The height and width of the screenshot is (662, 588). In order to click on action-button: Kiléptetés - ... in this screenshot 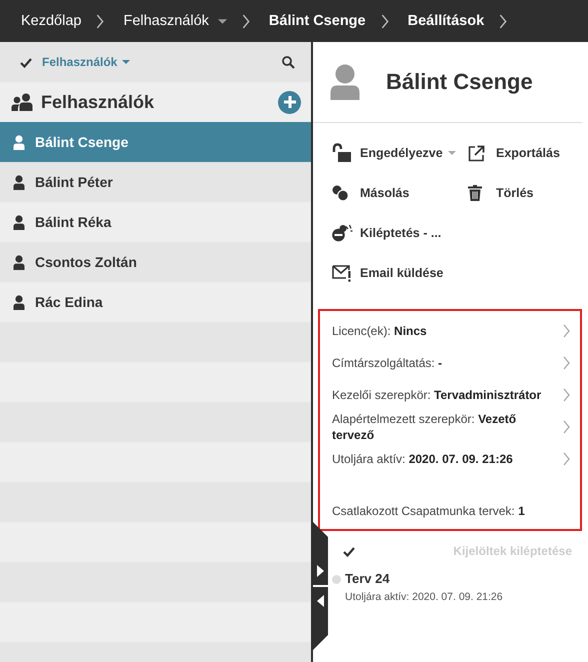, I will do `click(400, 233)`.